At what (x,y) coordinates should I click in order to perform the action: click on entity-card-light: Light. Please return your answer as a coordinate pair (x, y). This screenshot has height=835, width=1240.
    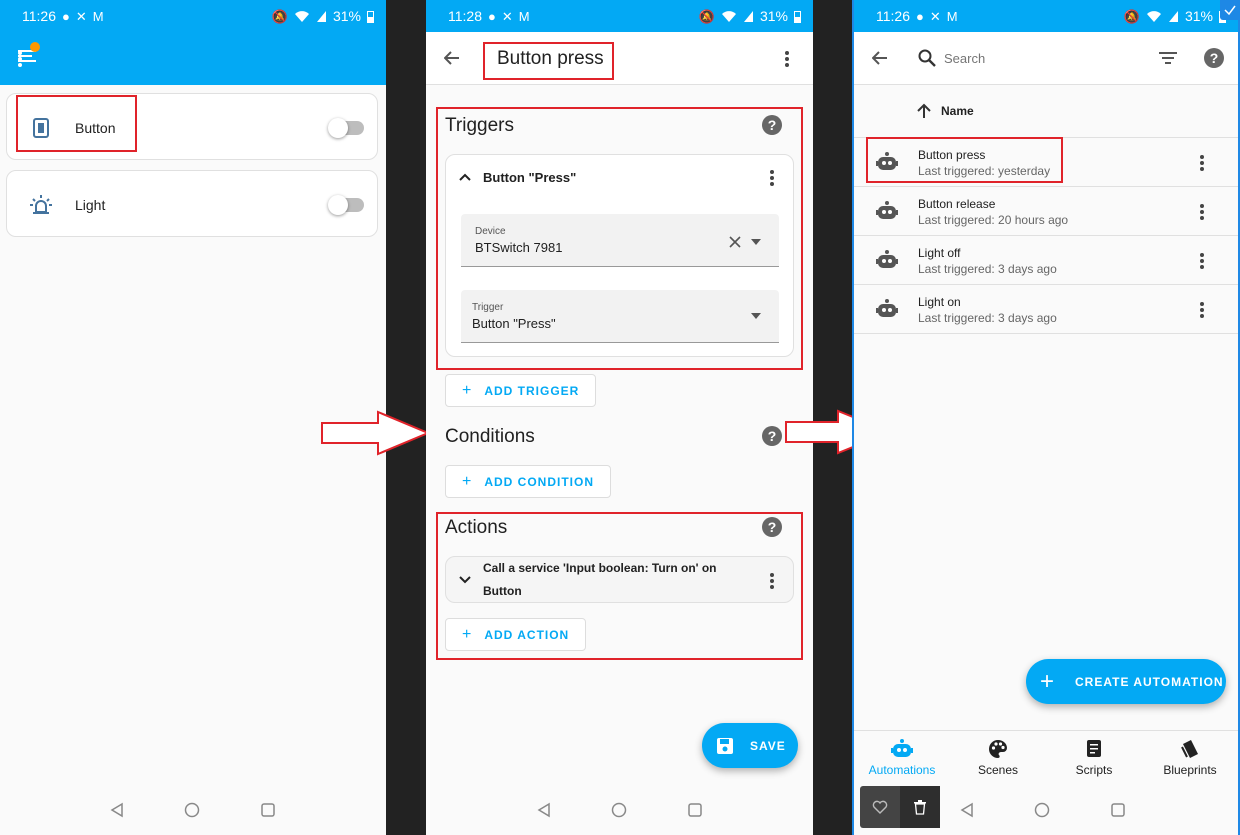
    Looking at the image, I should click on (192, 203).